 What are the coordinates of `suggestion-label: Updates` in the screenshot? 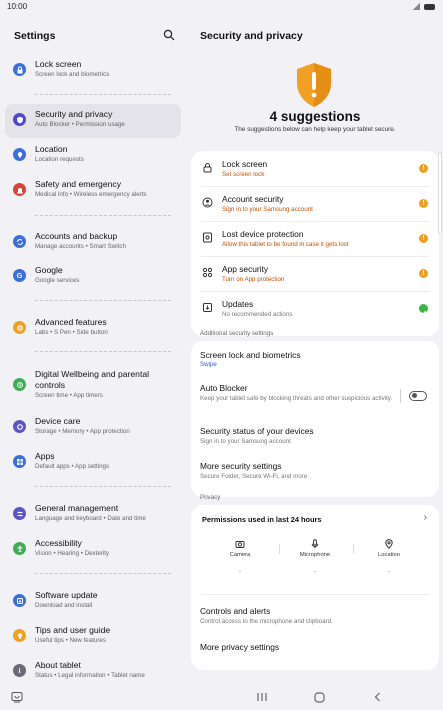 It's located at (238, 304).